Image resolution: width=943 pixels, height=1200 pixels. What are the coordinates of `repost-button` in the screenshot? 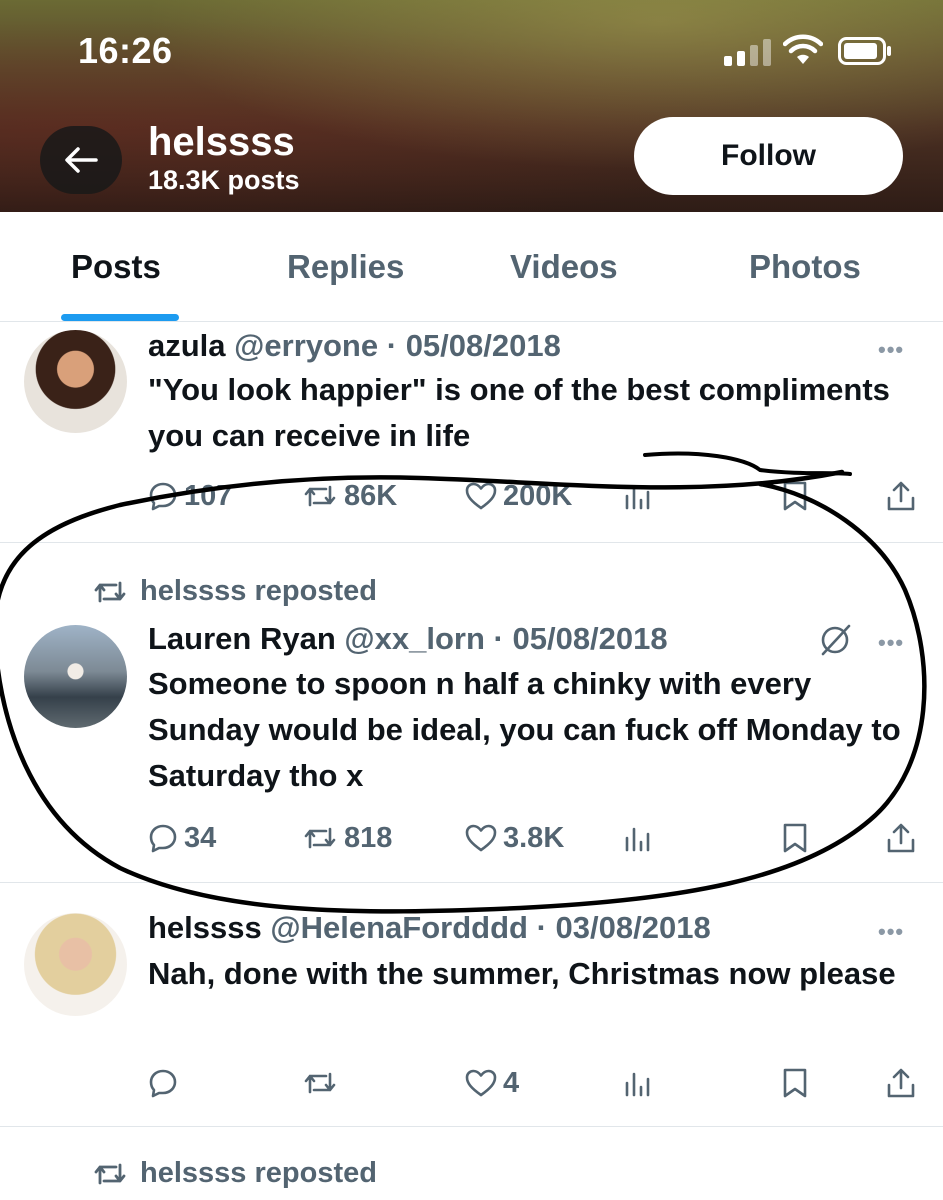 It's located at (323, 1083).